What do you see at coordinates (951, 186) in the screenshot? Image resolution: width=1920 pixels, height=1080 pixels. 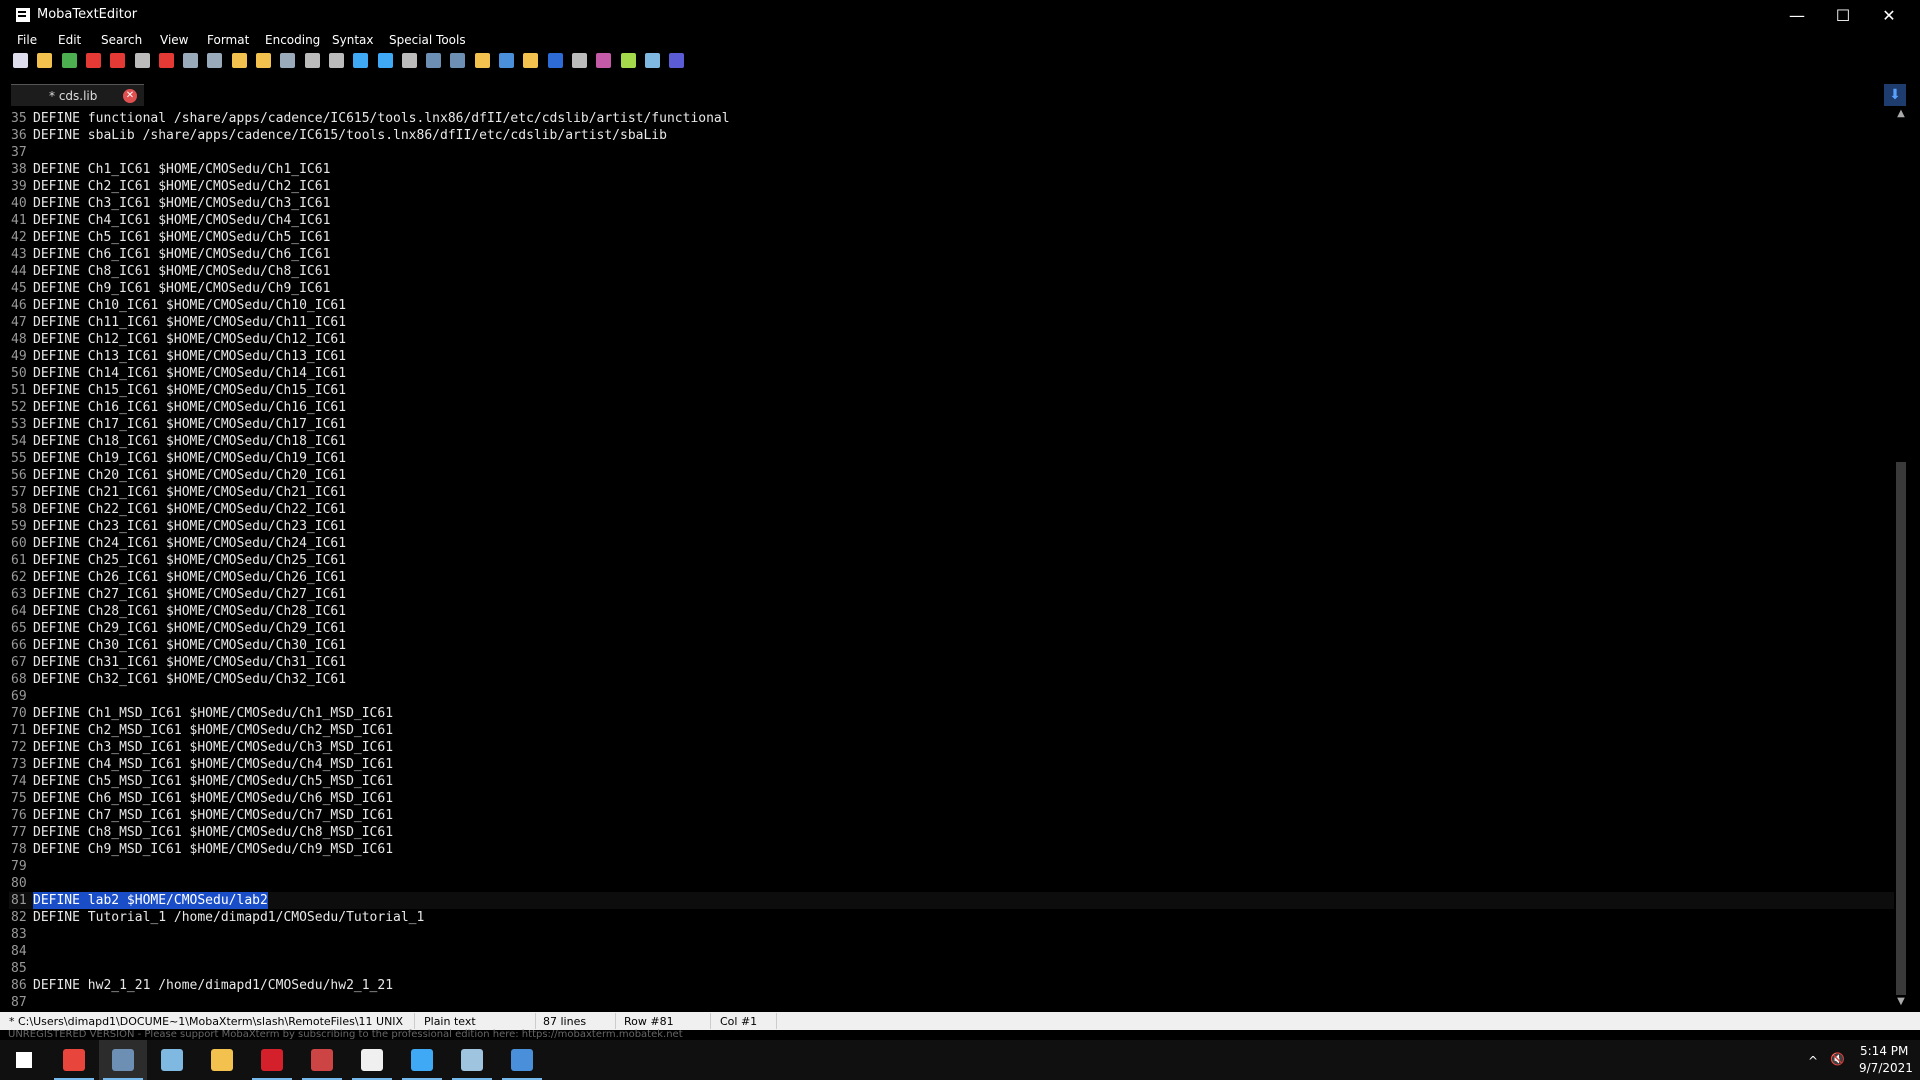 I see `code-line: 39 DEFINE Ch2_IC61 $HOME/CMOSedu/Ch2_IC61` at bounding box center [951, 186].